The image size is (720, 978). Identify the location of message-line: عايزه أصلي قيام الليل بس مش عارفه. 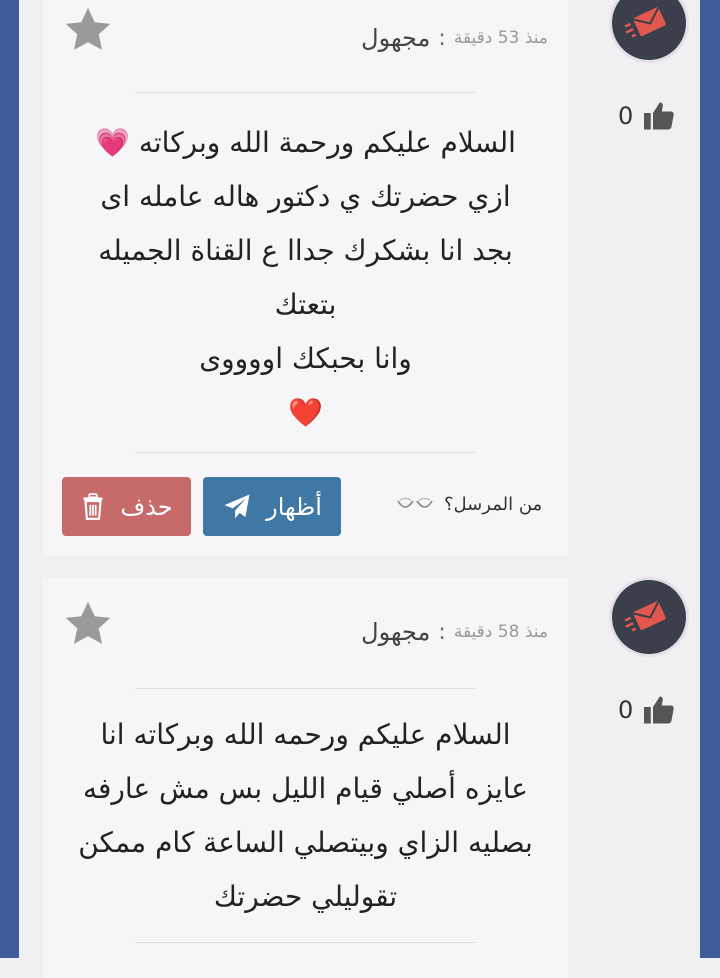
(305, 788).